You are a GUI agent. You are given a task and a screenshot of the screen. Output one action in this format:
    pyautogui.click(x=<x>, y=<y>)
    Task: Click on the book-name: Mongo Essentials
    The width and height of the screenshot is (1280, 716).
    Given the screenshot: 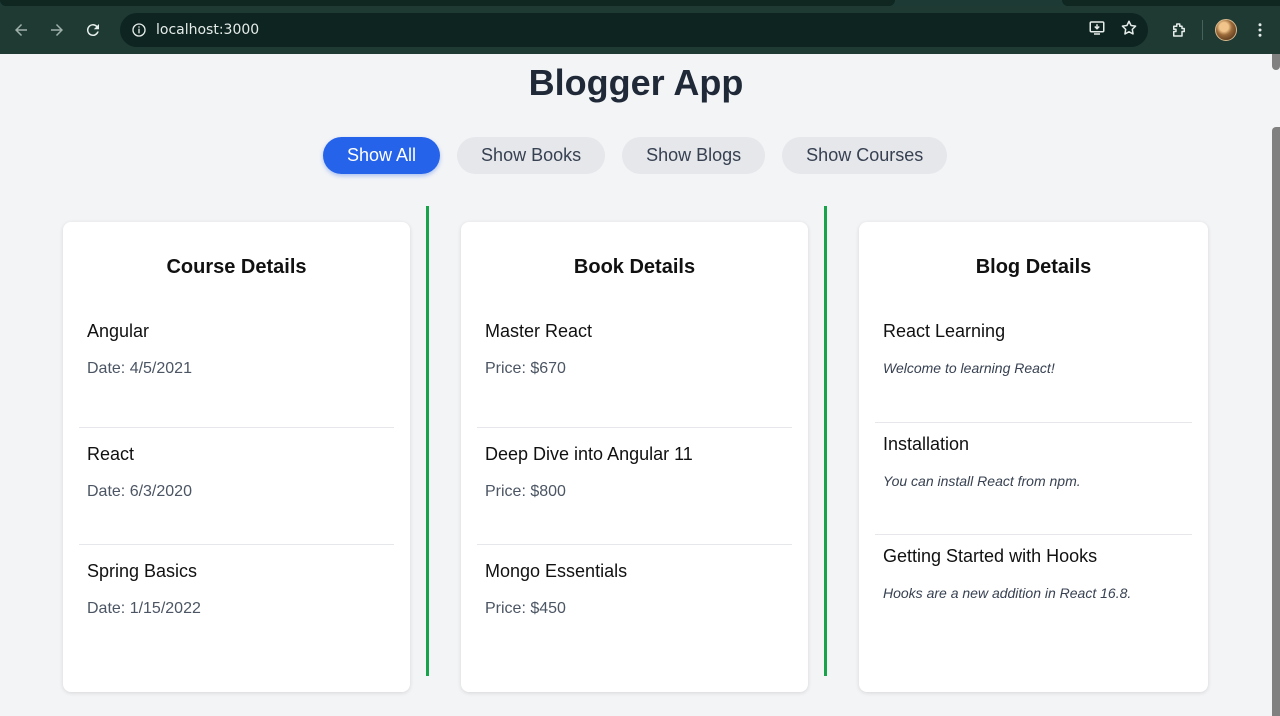 What is the action you would take?
    pyautogui.click(x=556, y=571)
    